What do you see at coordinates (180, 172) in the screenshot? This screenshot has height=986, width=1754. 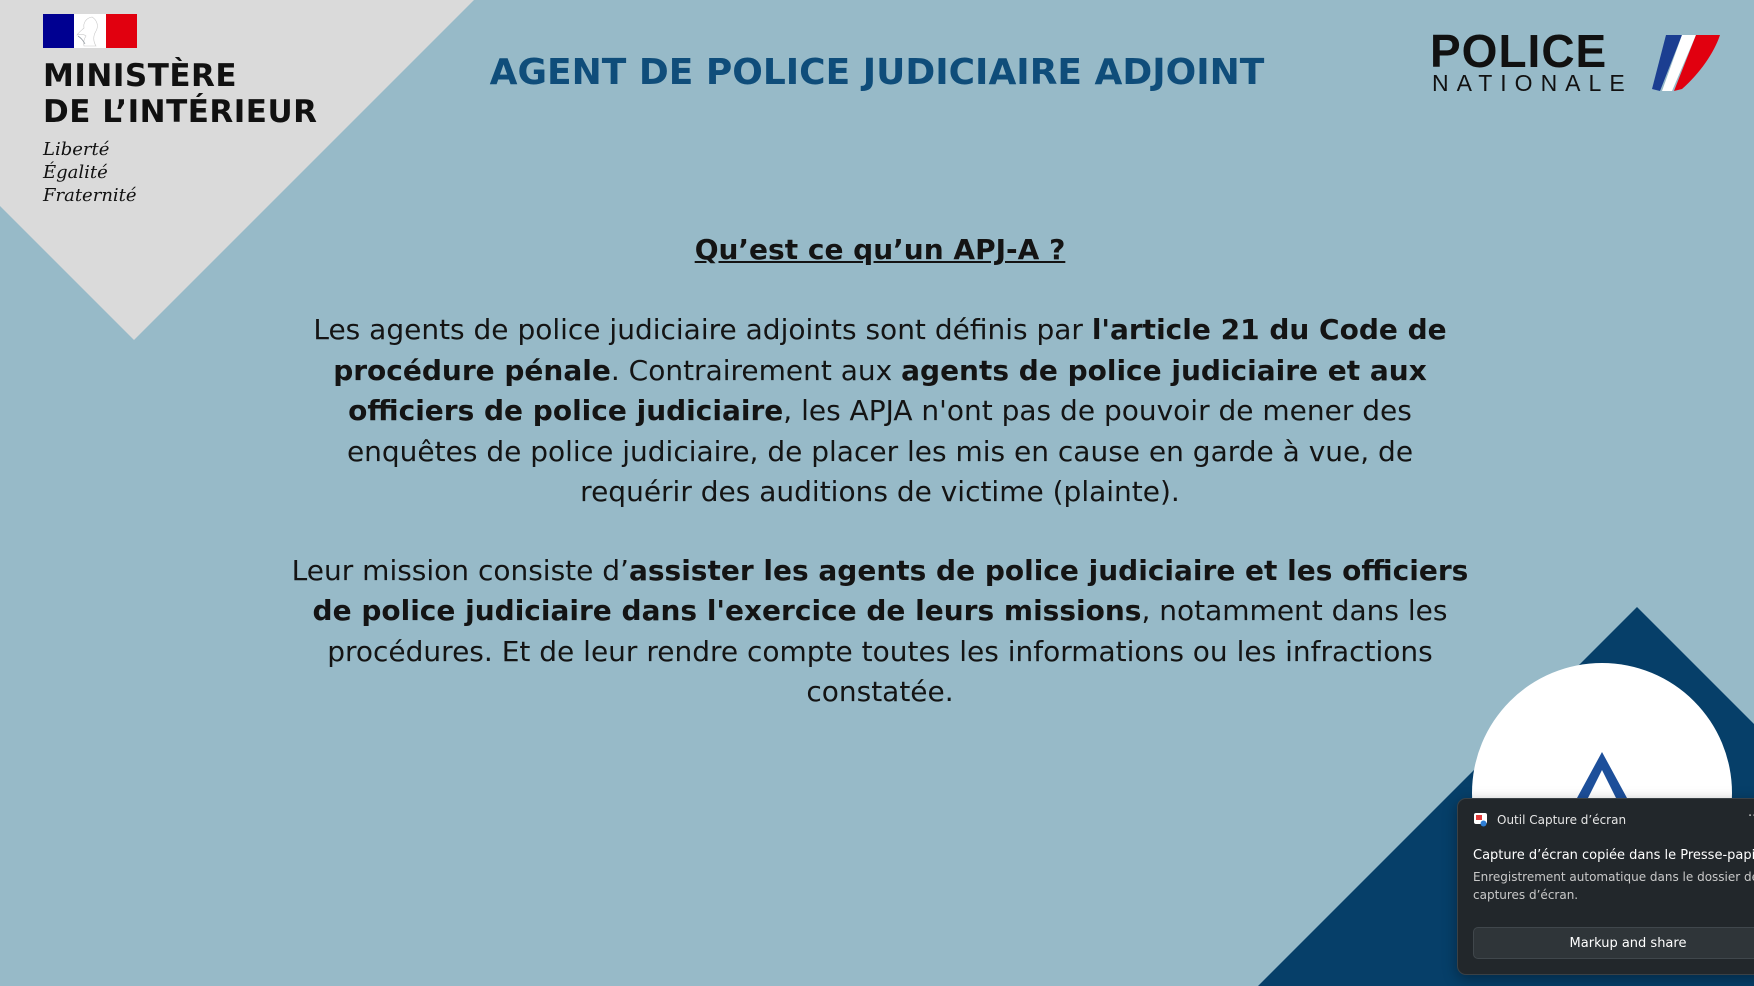 I see `republic-motto: Liberté Égalité Fraternité` at bounding box center [180, 172].